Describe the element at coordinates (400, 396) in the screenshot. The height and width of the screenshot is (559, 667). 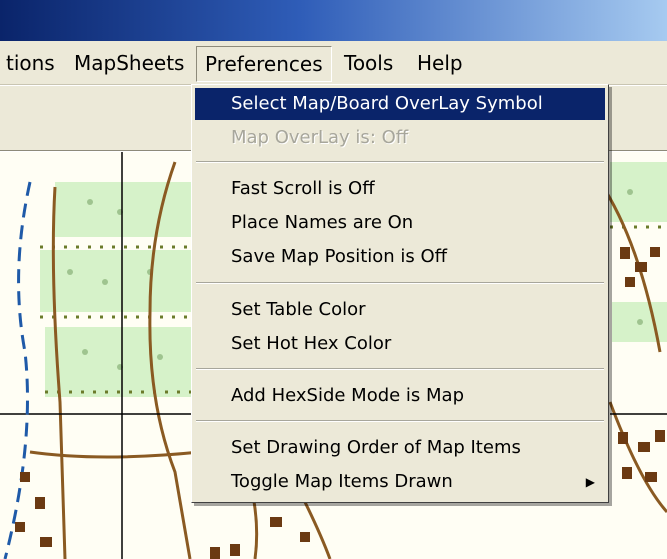
I see `menu-item-add-hexside-mode: Add HexSide Mode is Map` at that location.